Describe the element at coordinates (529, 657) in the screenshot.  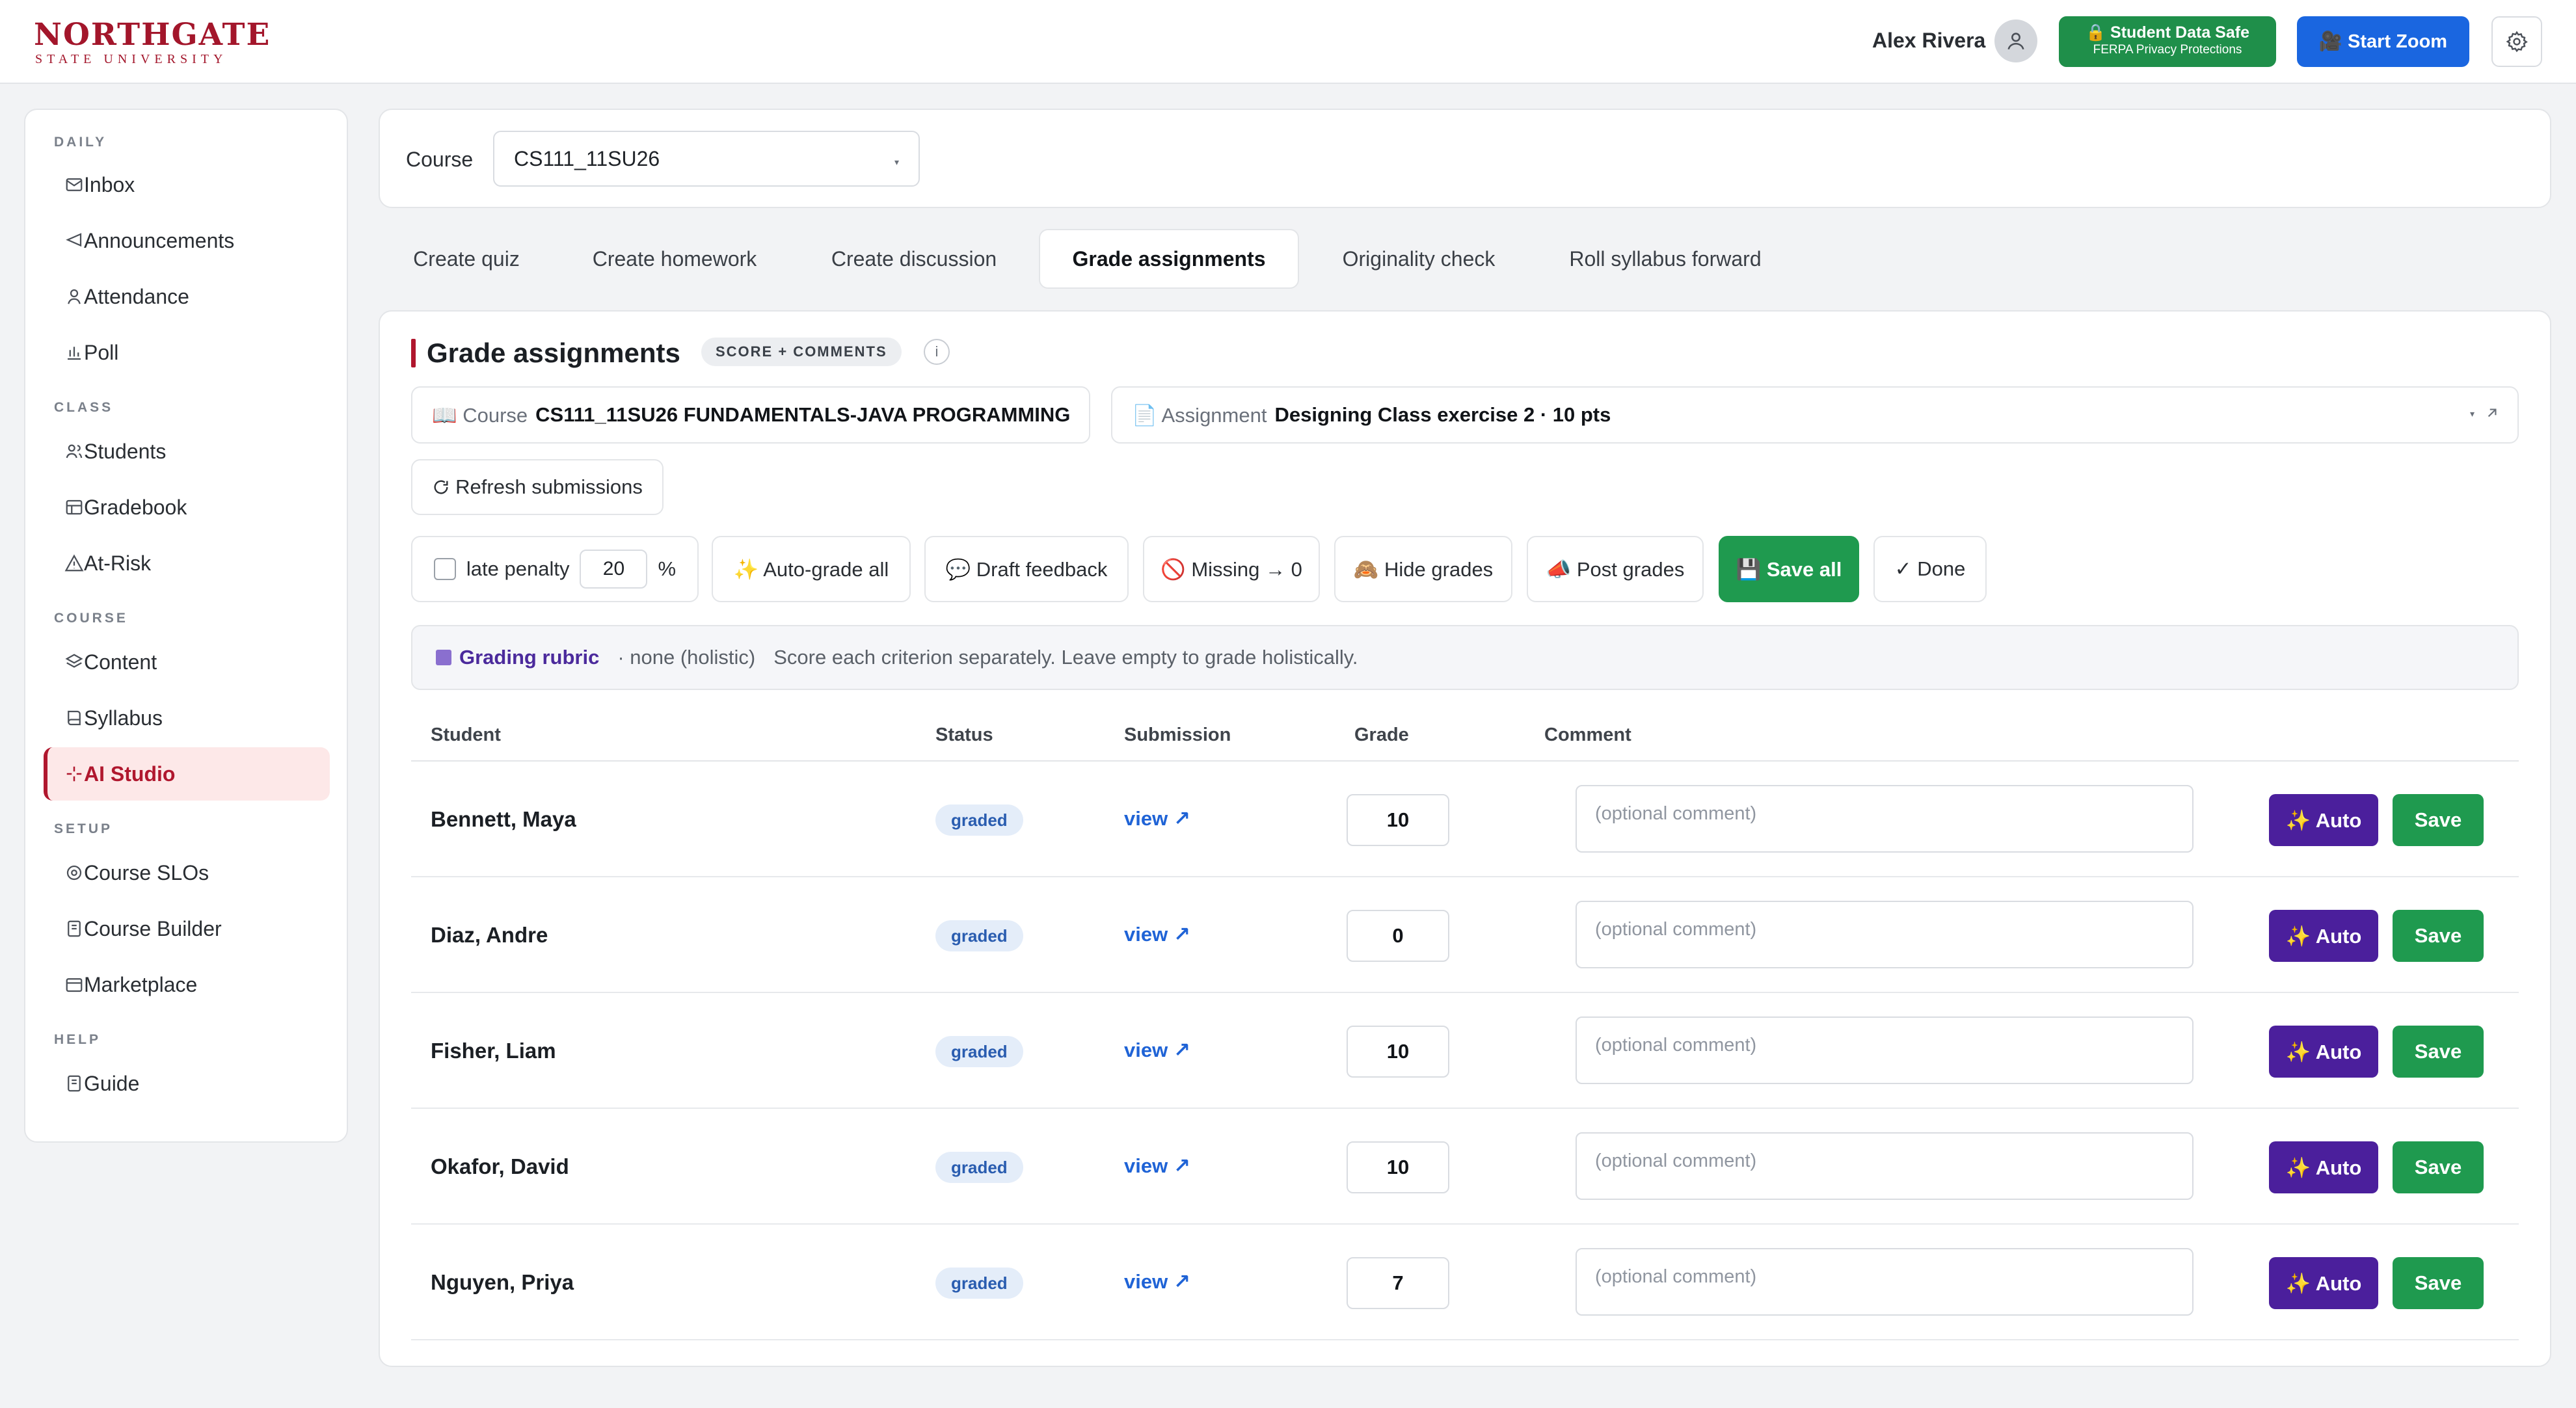
I see `rubric-title: Grading rubric` at that location.